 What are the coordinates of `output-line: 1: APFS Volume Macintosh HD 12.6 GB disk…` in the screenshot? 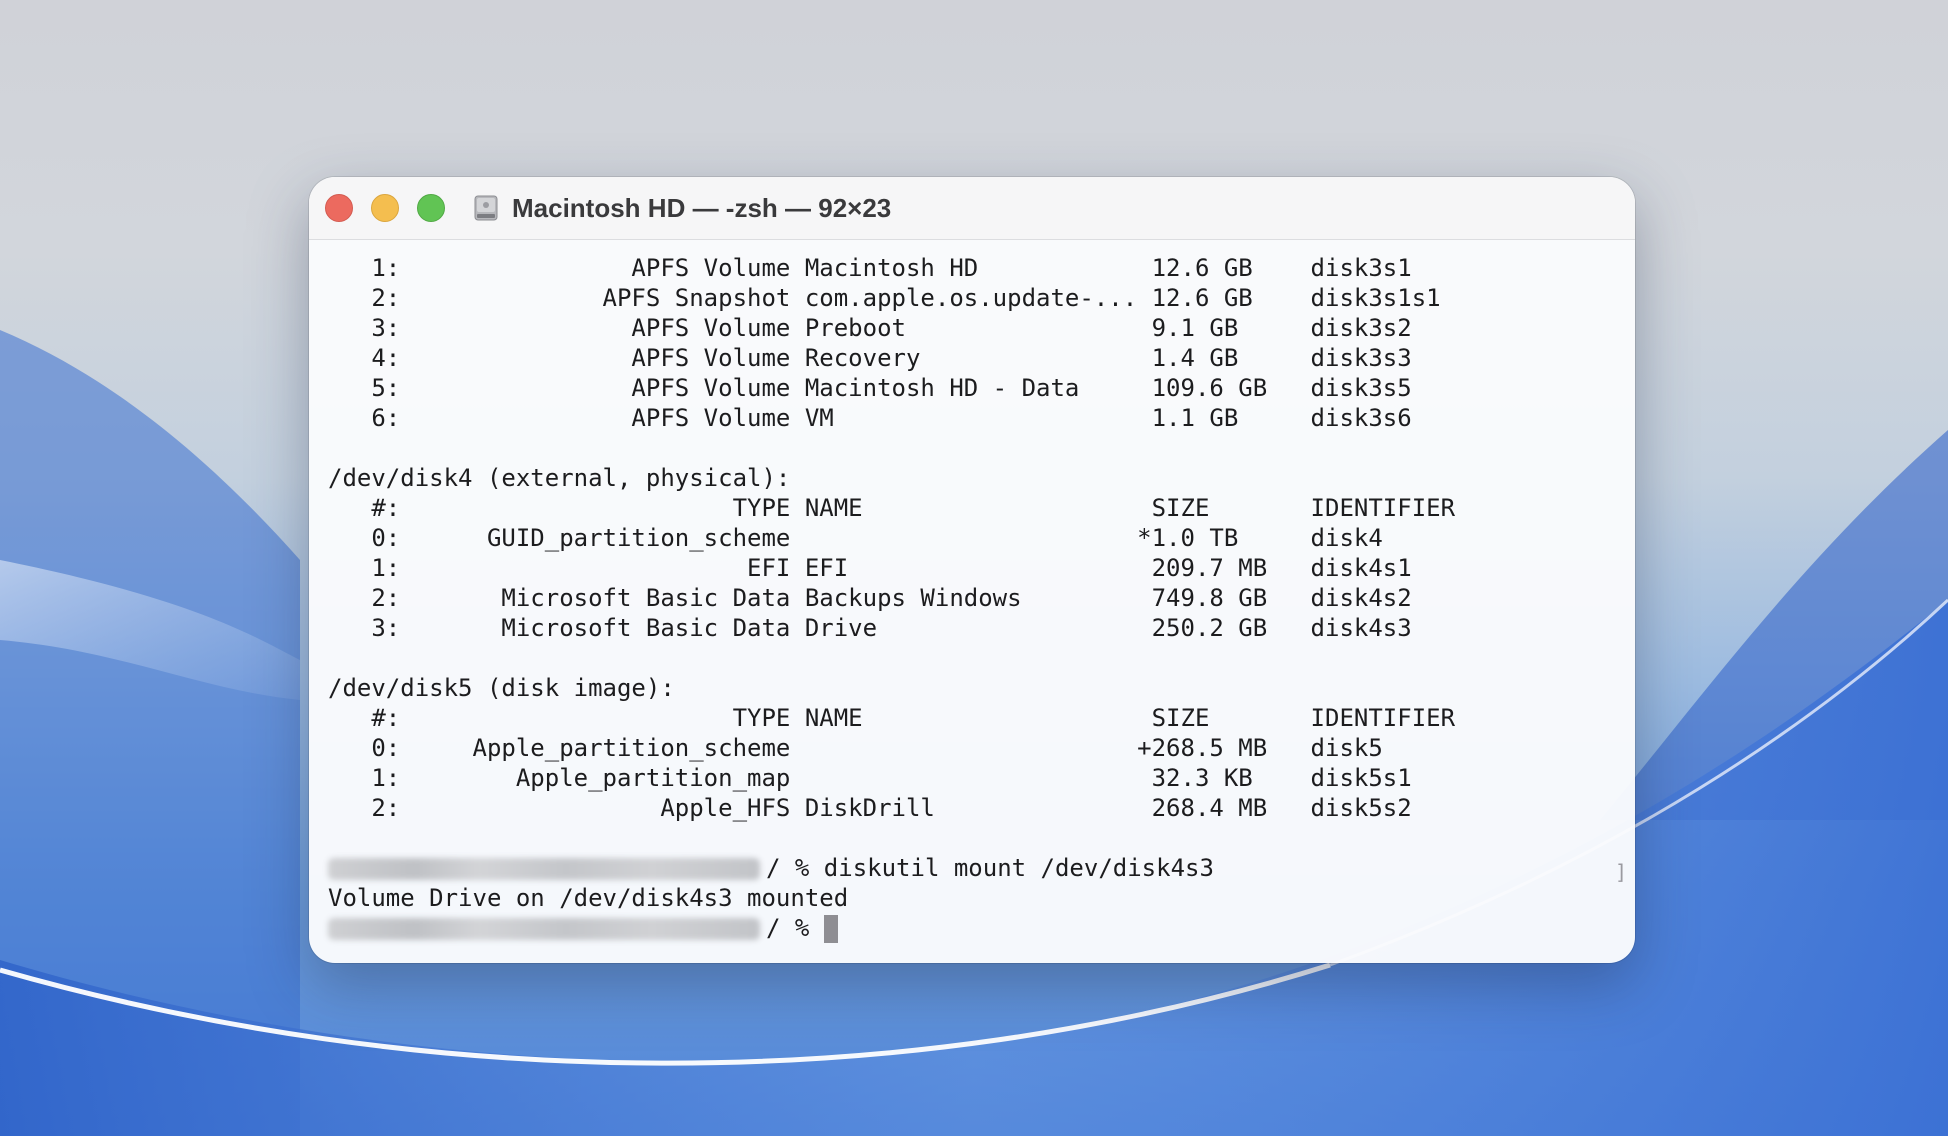 It's located at (870, 268).